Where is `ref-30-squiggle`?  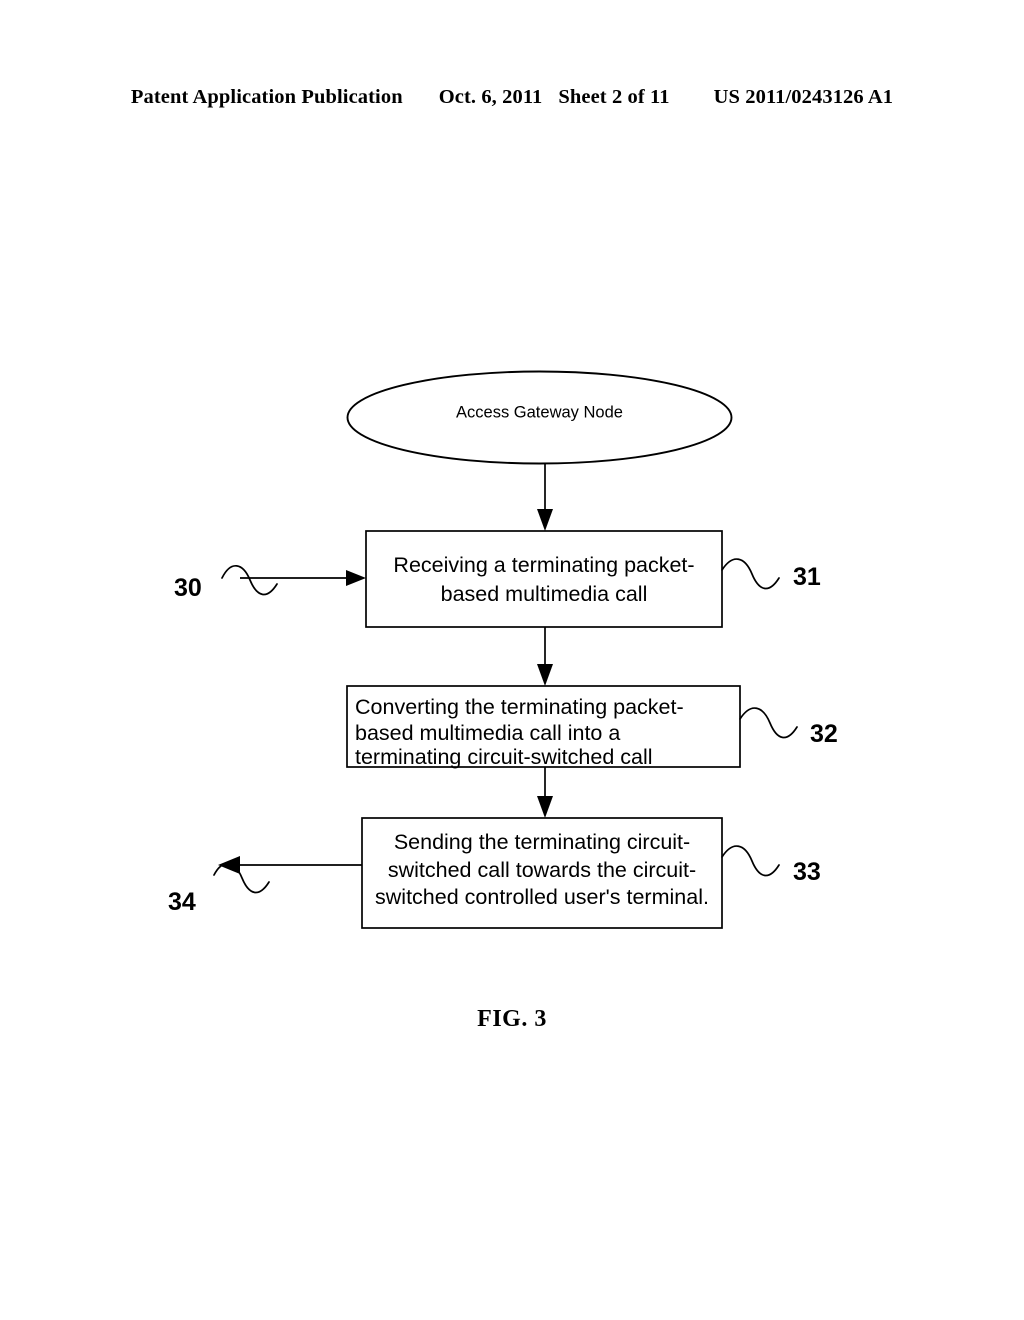 ref-30-squiggle is located at coordinates (249, 580).